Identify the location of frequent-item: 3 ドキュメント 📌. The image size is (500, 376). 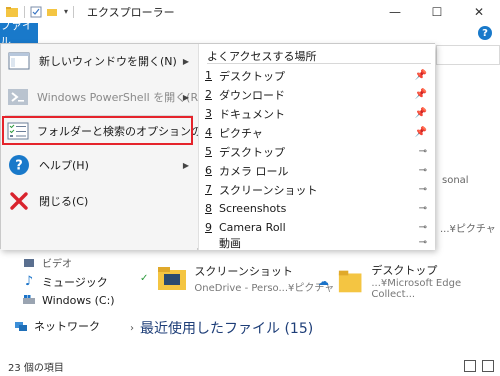
(317, 113).